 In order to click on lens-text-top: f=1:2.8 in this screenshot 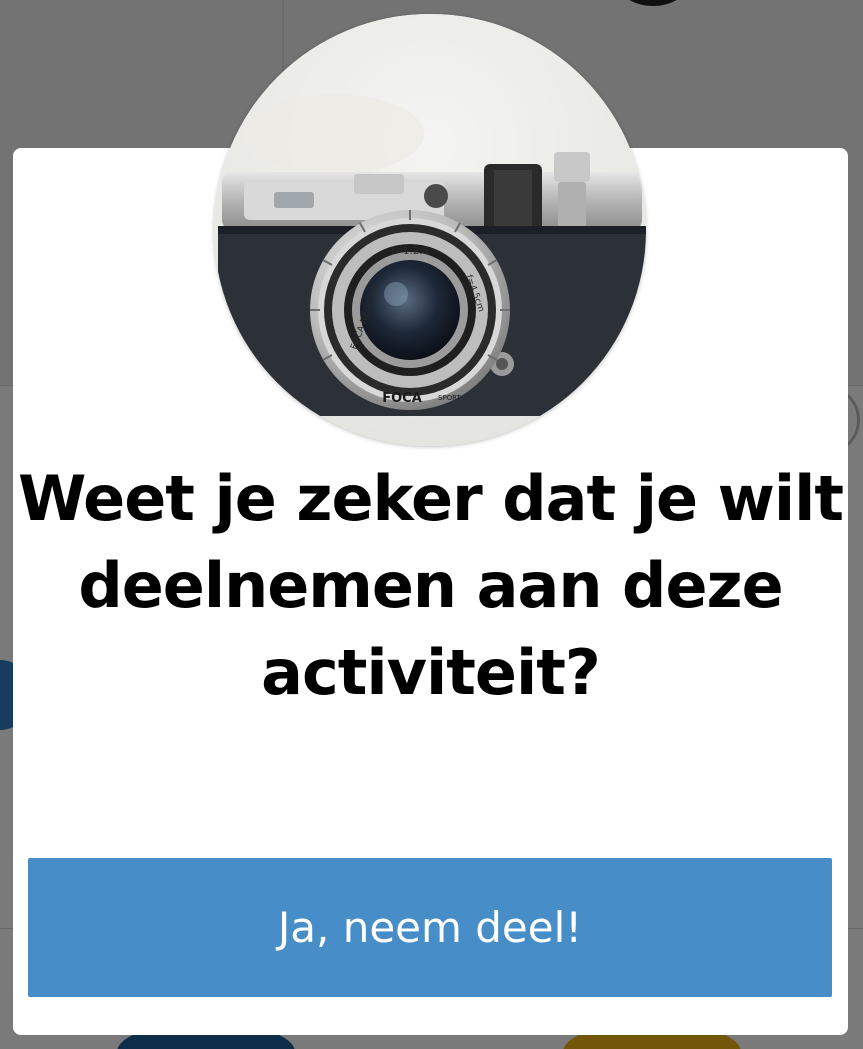, I will do `click(410, 251)`.